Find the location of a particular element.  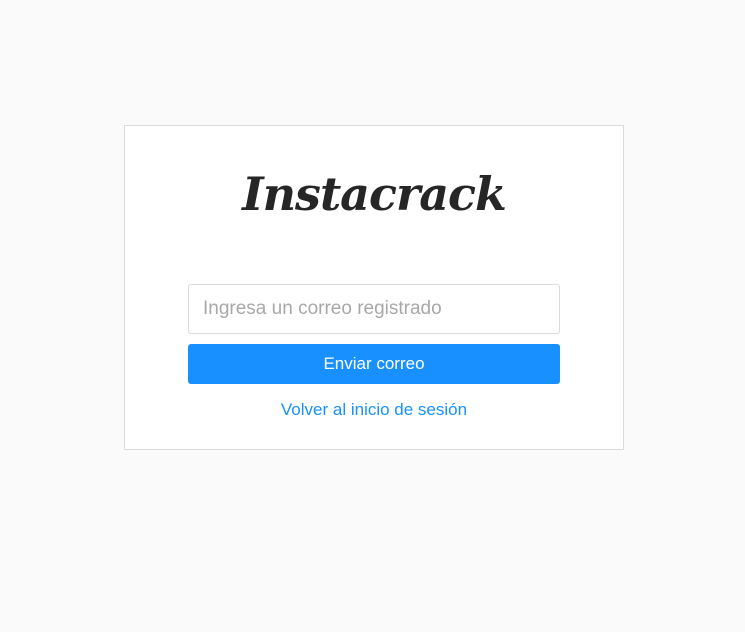

email-input is located at coordinates (374, 309).